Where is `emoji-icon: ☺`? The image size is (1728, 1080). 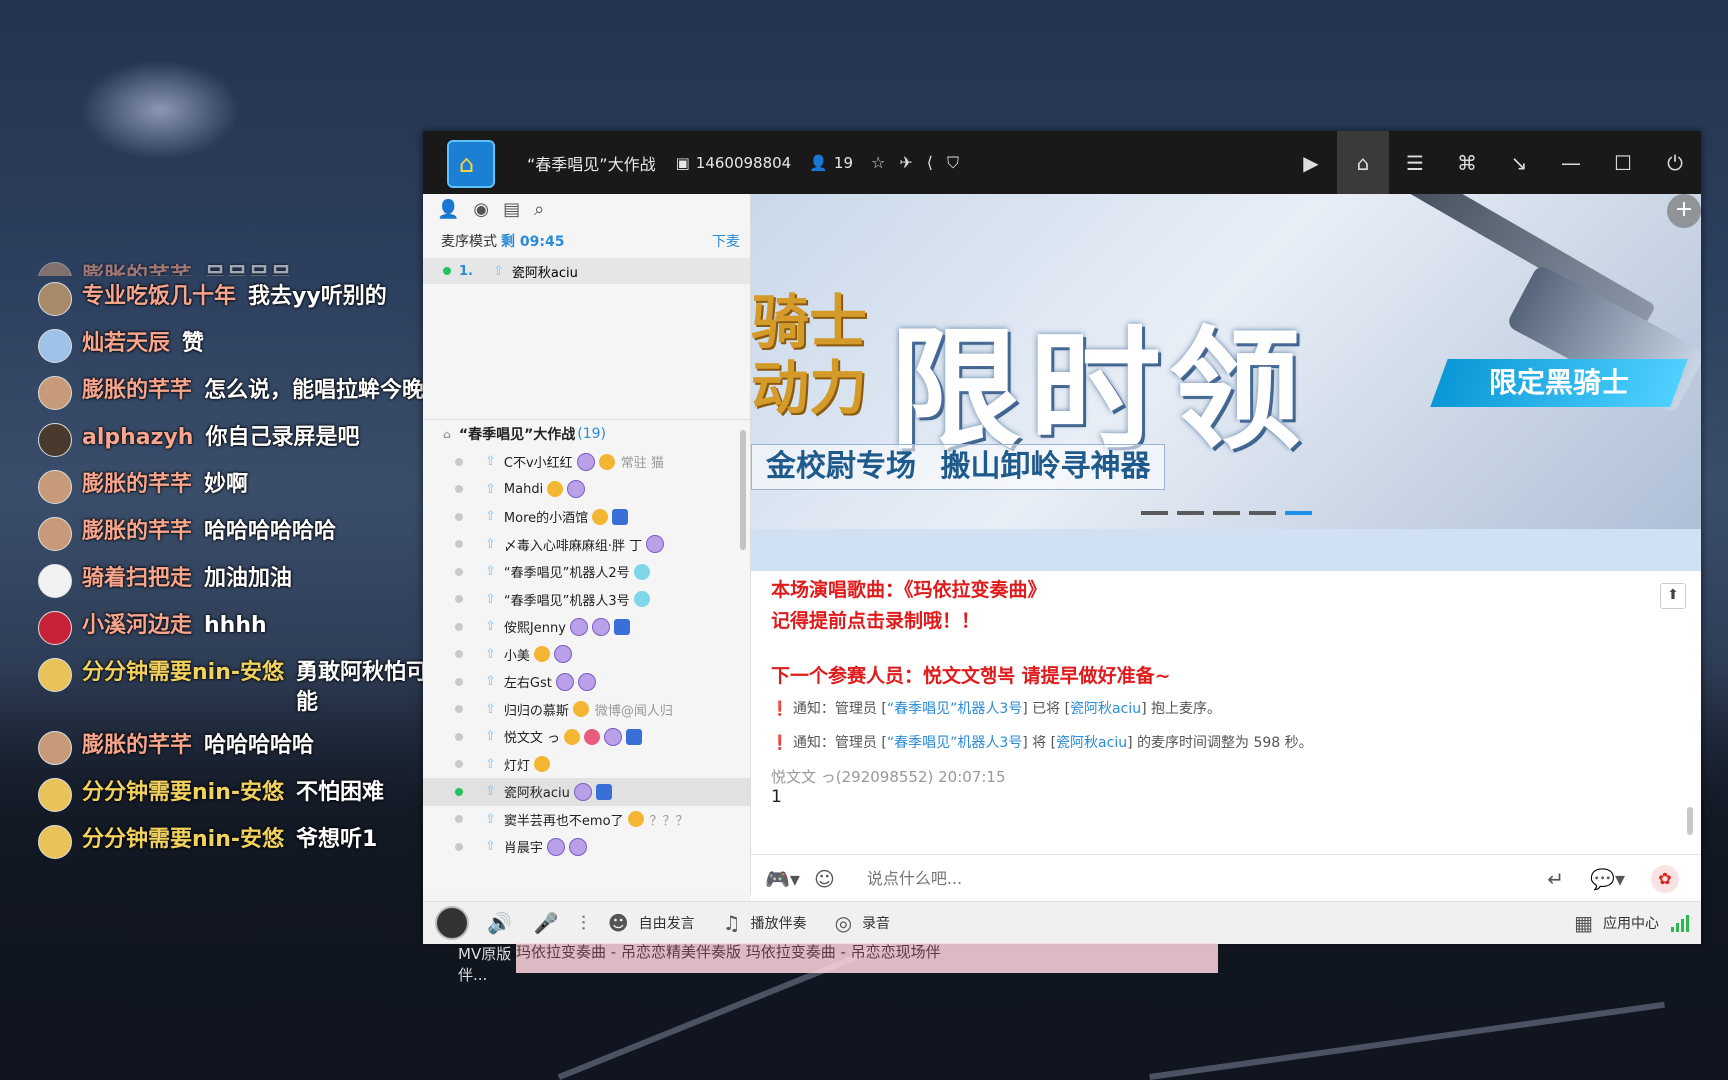
emoji-icon: ☺ is located at coordinates (824, 879).